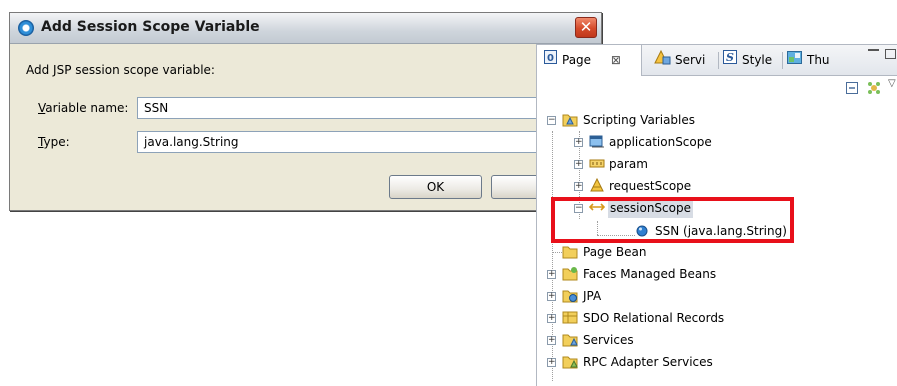  Describe the element at coordinates (570, 295) in the screenshot. I see `jpa-icon` at that location.